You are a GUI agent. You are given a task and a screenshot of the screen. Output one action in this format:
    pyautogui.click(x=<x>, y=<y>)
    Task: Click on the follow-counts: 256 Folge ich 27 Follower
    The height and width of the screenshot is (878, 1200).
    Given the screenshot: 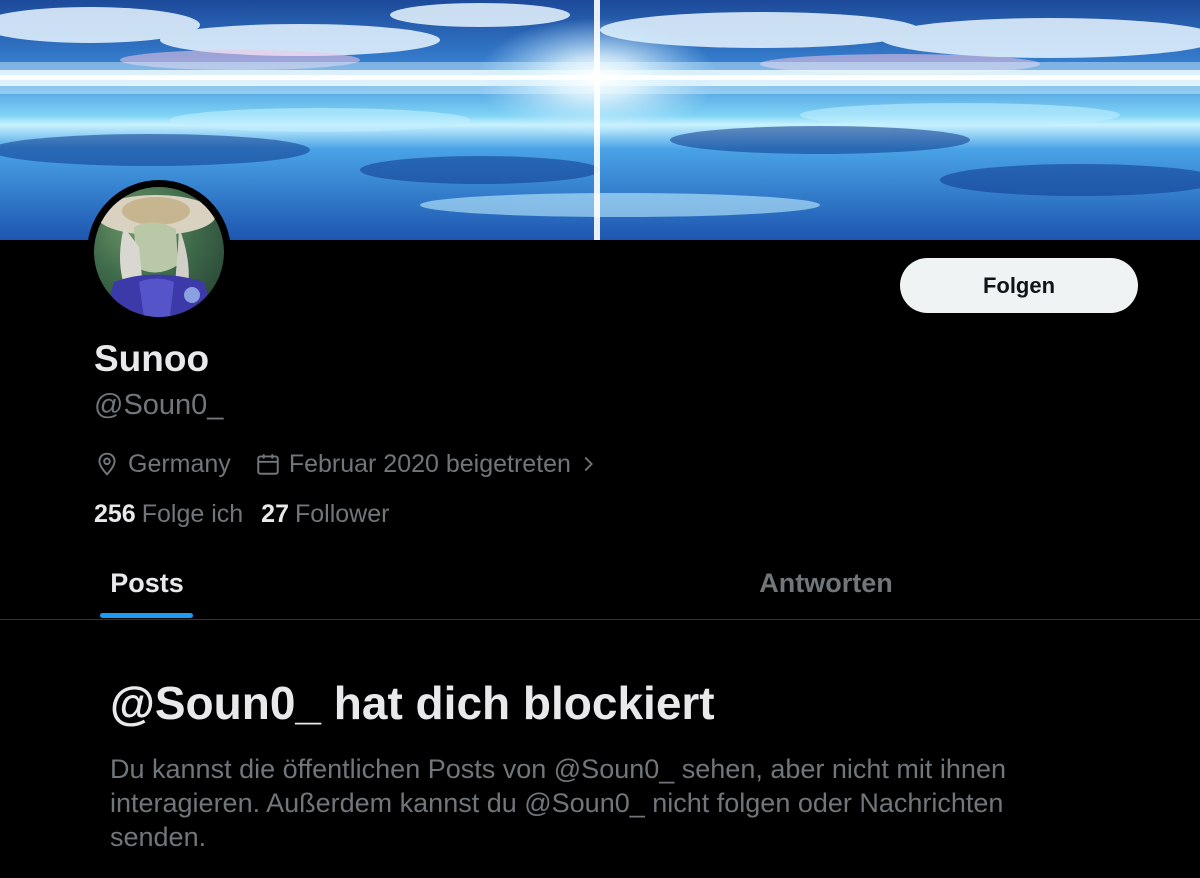 What is the action you would take?
    pyautogui.click(x=241, y=514)
    